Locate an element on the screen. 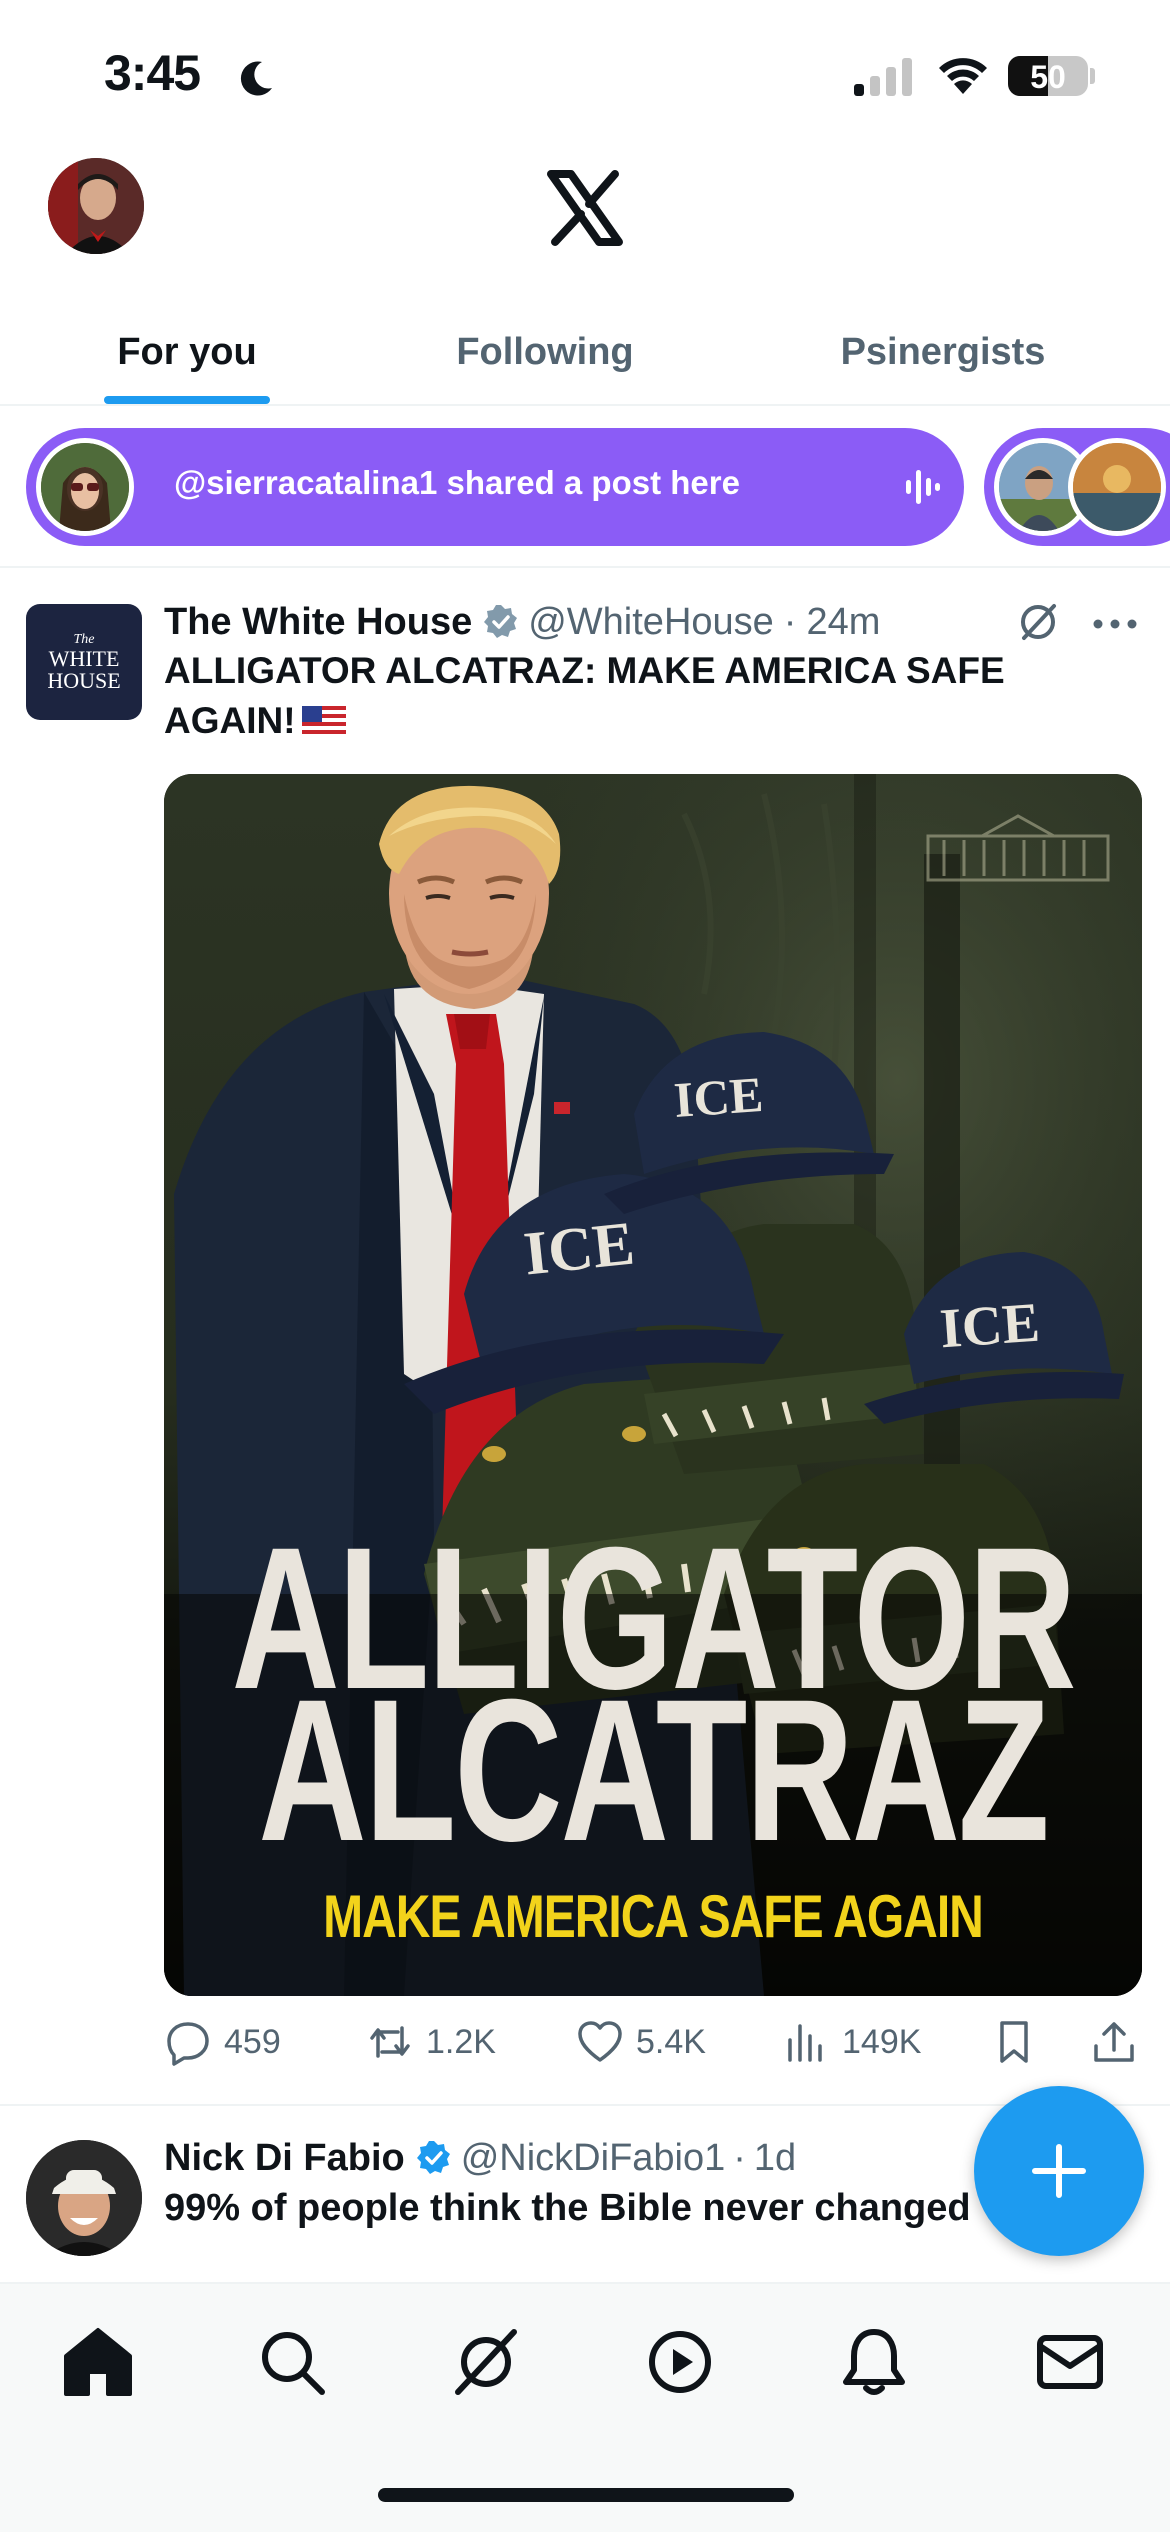 The image size is (1170, 2532). compose-button is located at coordinates (1059, 2171).